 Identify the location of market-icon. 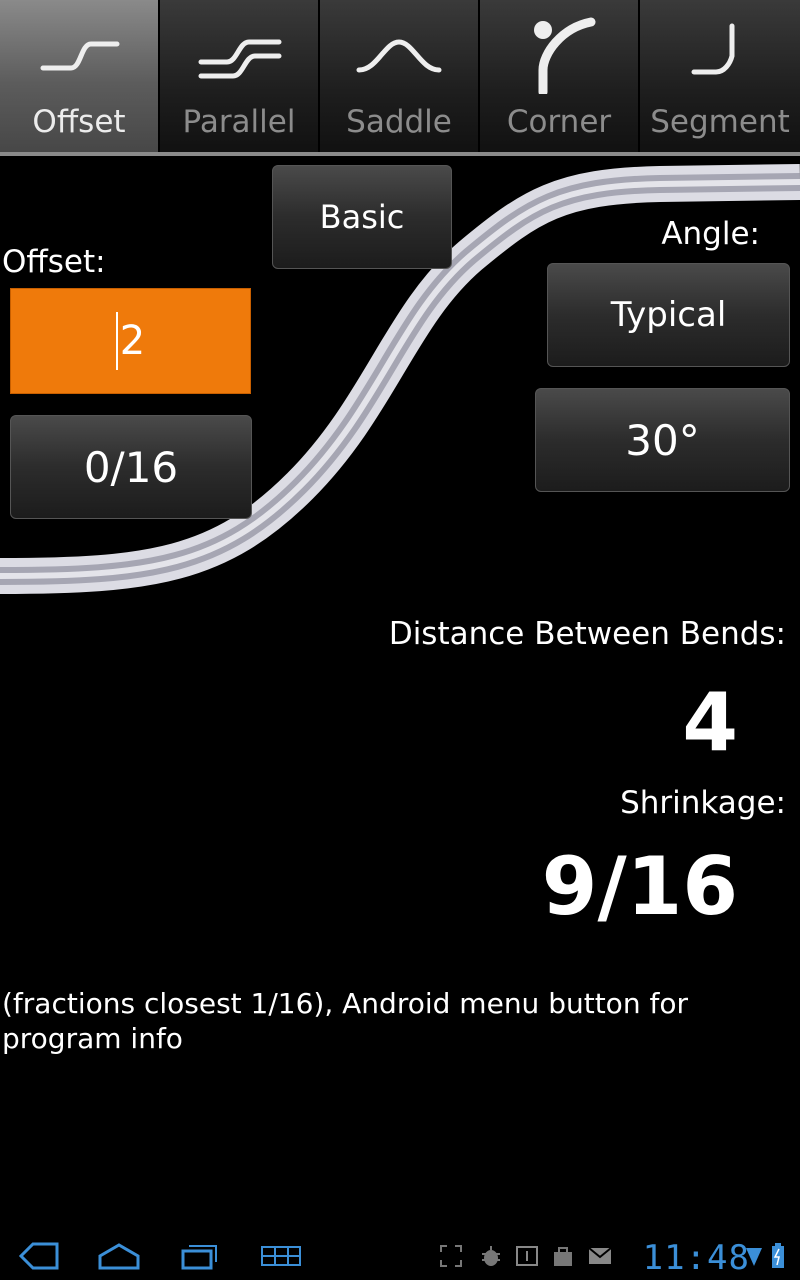
(563, 1256).